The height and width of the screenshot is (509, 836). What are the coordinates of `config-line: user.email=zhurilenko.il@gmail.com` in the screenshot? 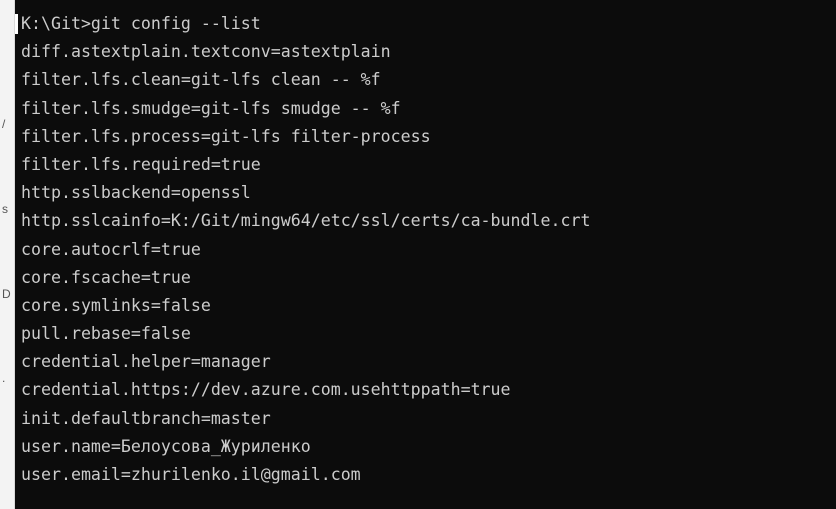 It's located at (191, 474).